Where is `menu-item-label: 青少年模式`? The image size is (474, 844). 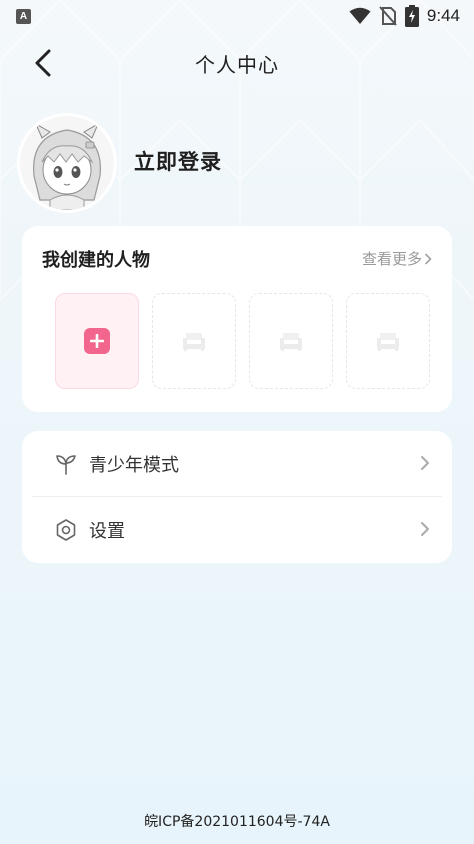 menu-item-label: 青少年模式 is located at coordinates (134, 465).